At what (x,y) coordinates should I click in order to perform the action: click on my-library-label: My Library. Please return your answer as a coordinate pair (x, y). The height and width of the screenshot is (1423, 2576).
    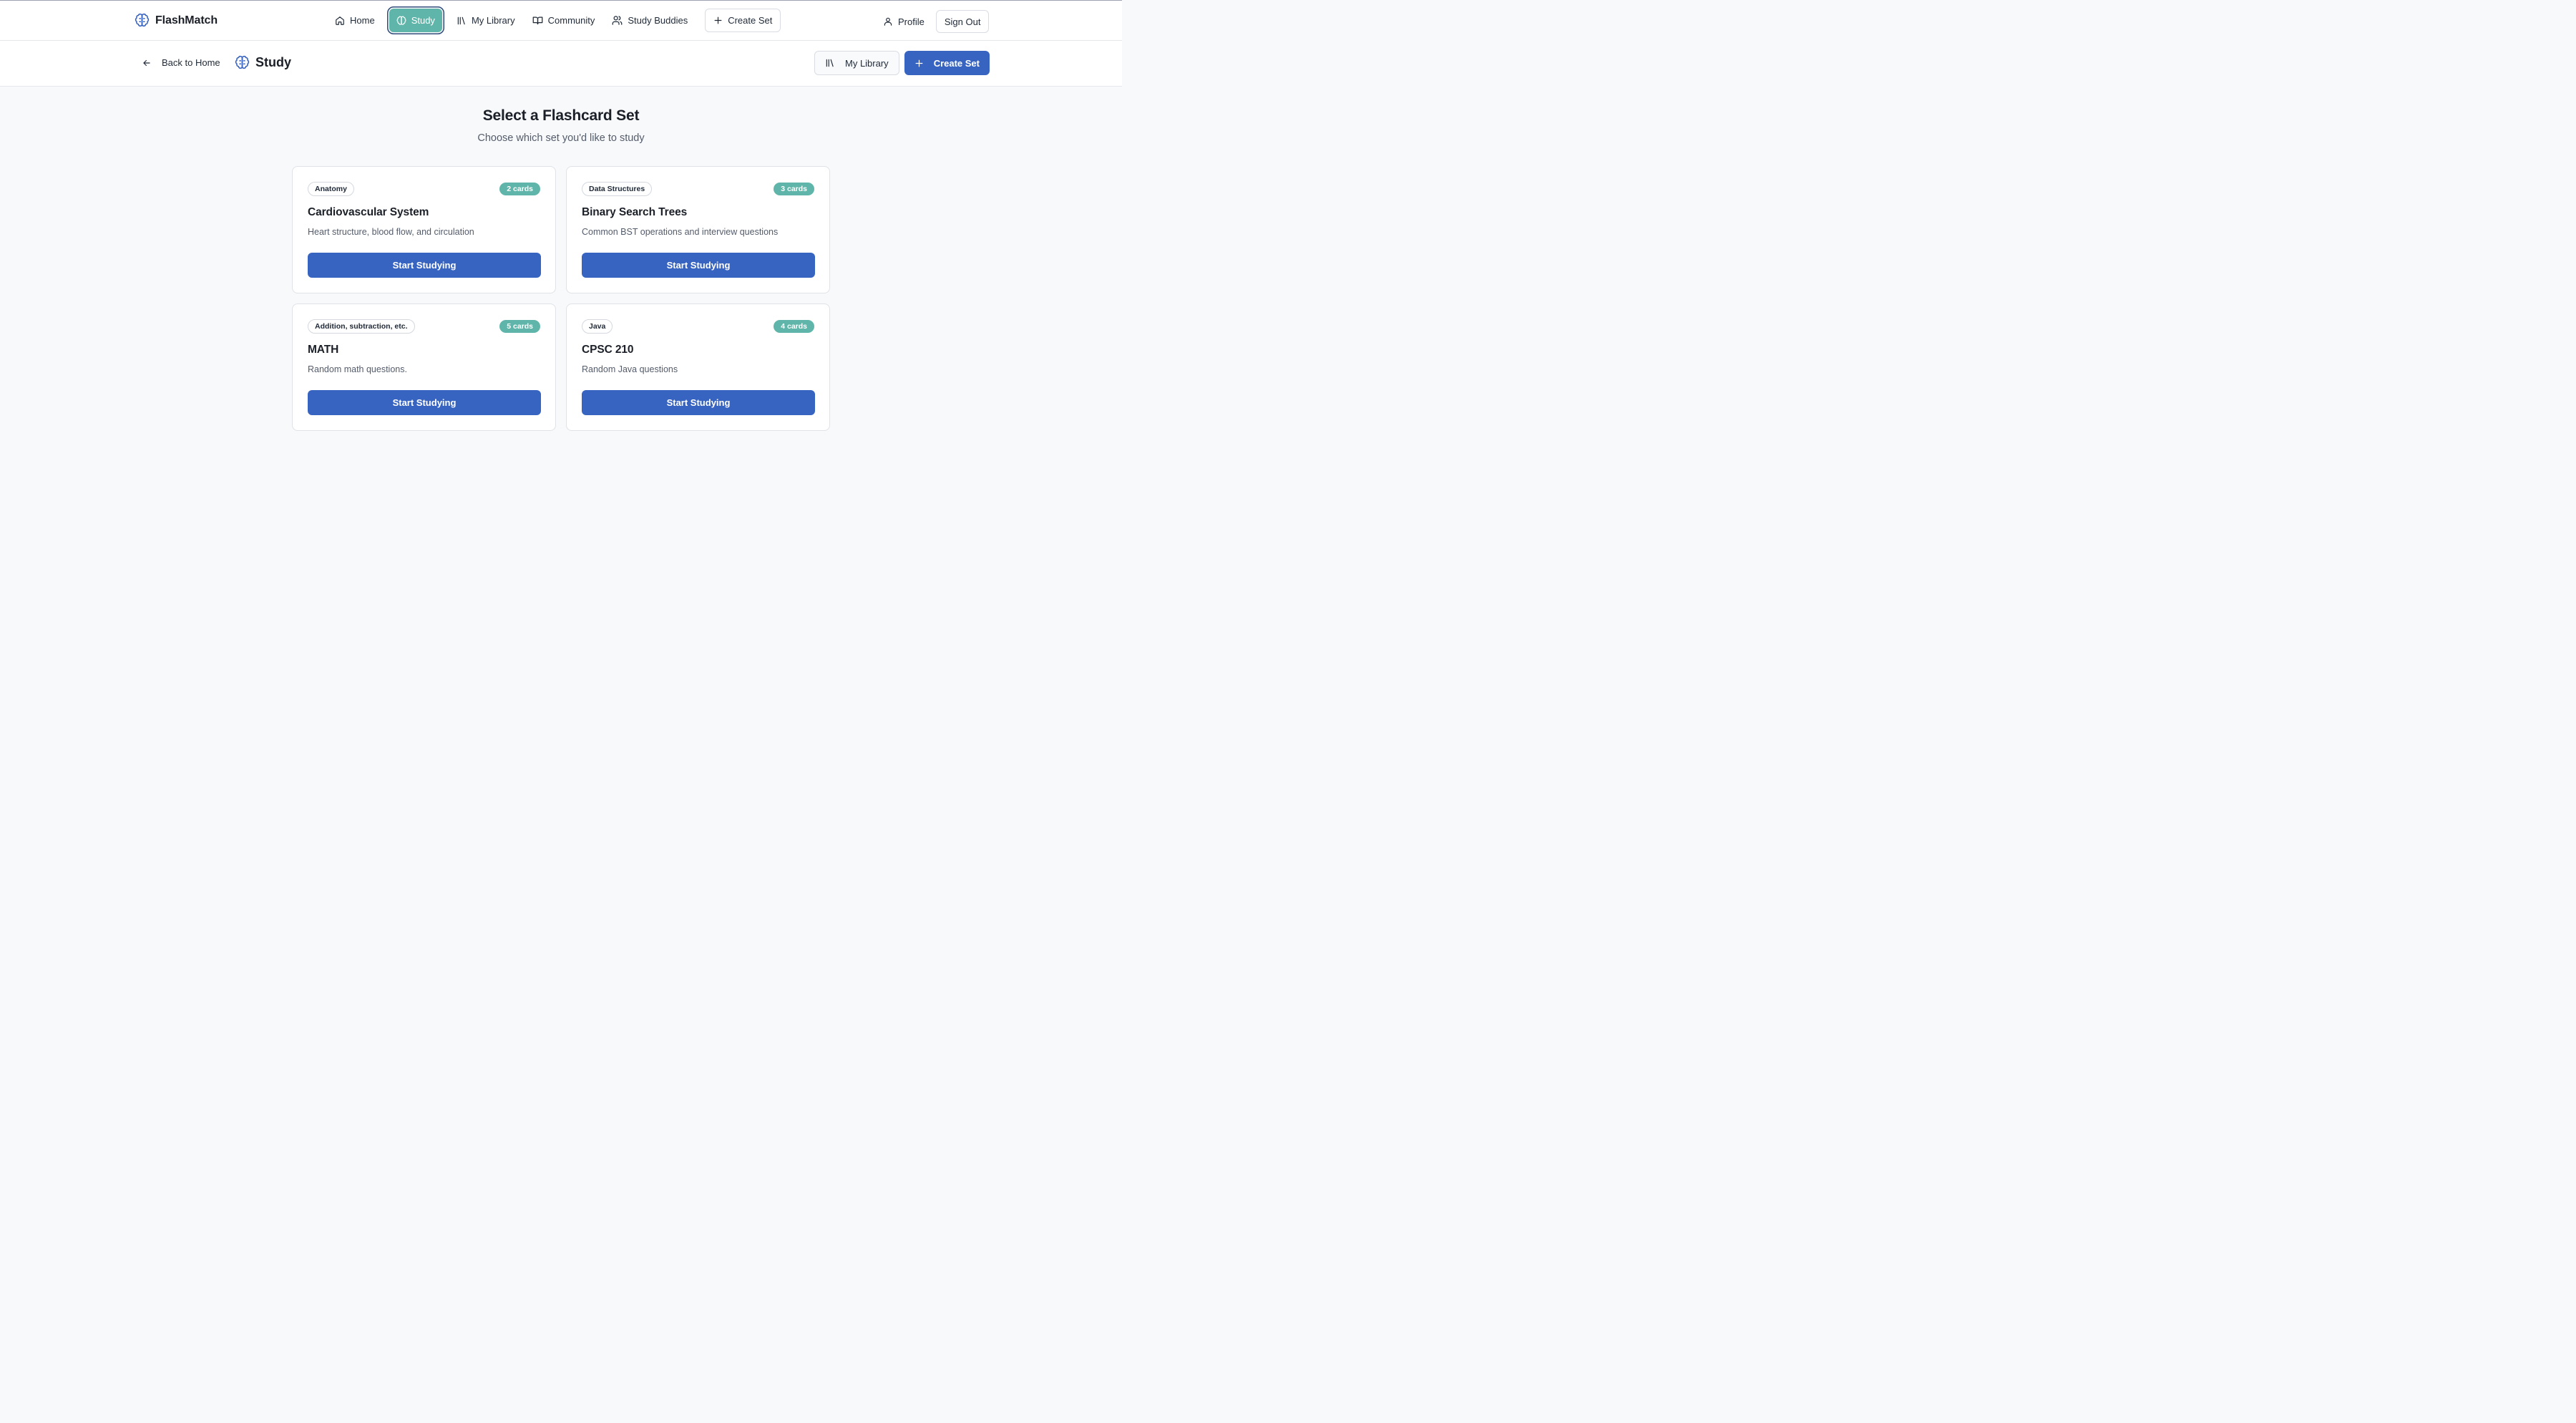
    Looking at the image, I should click on (867, 63).